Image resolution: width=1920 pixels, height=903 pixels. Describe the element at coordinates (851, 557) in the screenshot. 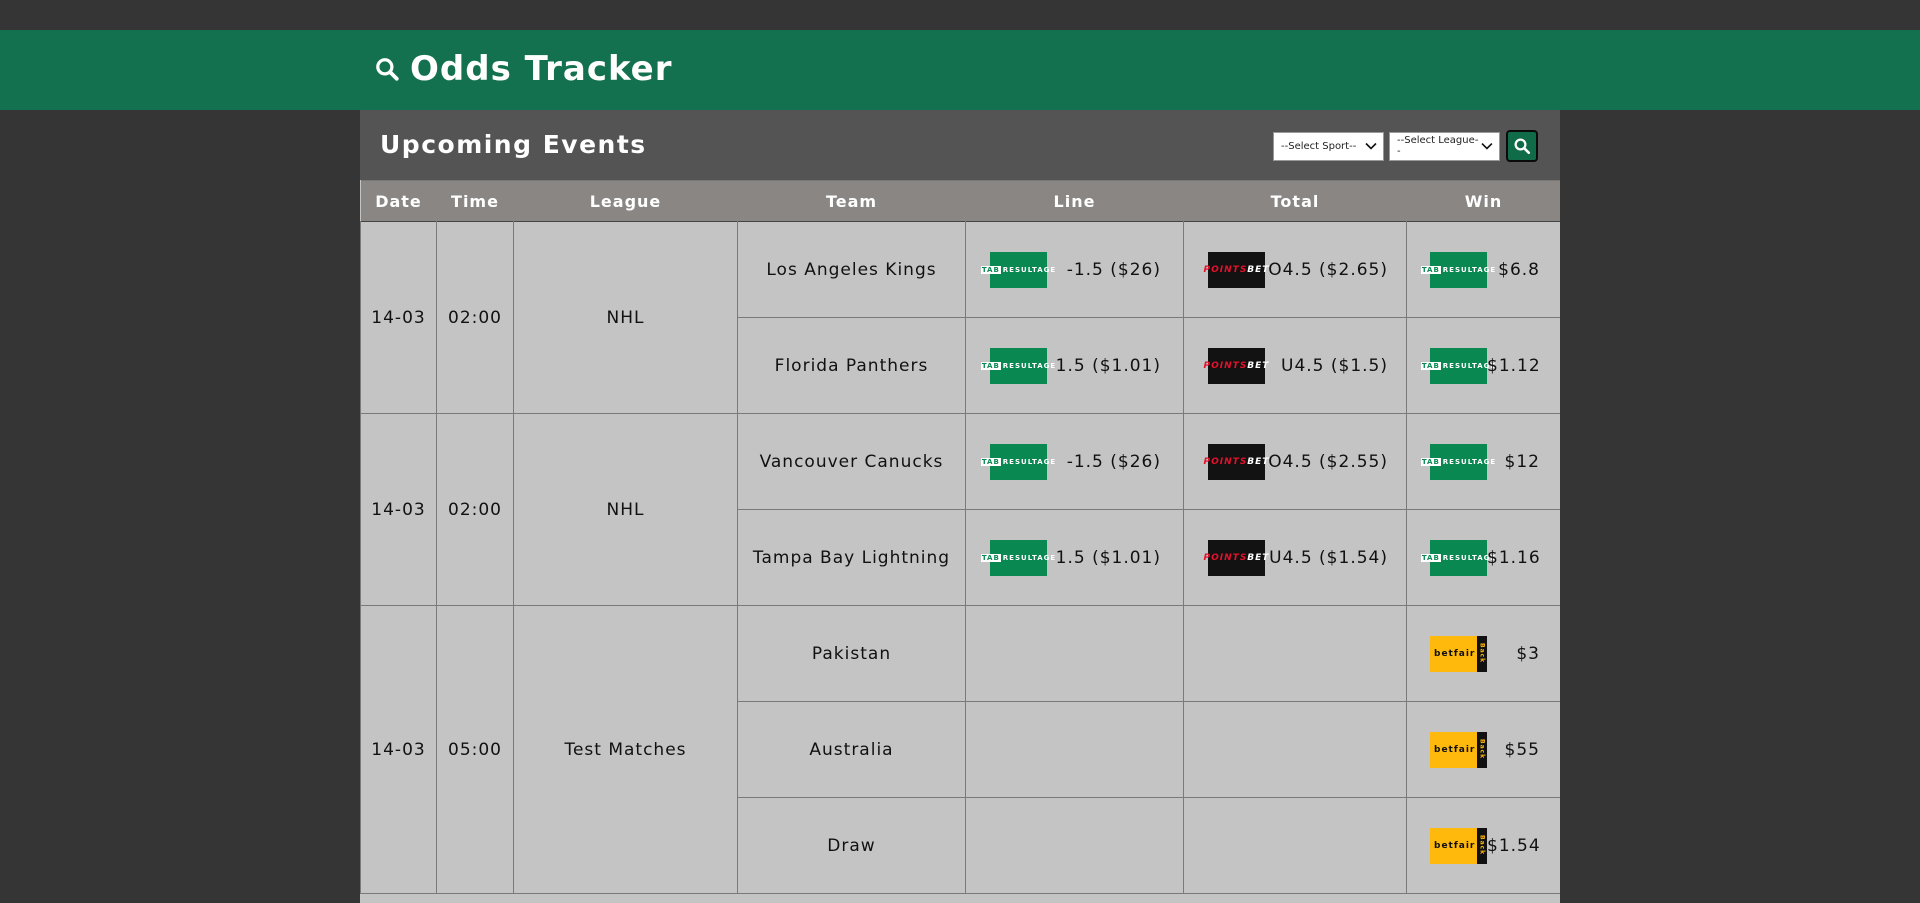

I see `team-name: Tampa Bay Lightning` at that location.